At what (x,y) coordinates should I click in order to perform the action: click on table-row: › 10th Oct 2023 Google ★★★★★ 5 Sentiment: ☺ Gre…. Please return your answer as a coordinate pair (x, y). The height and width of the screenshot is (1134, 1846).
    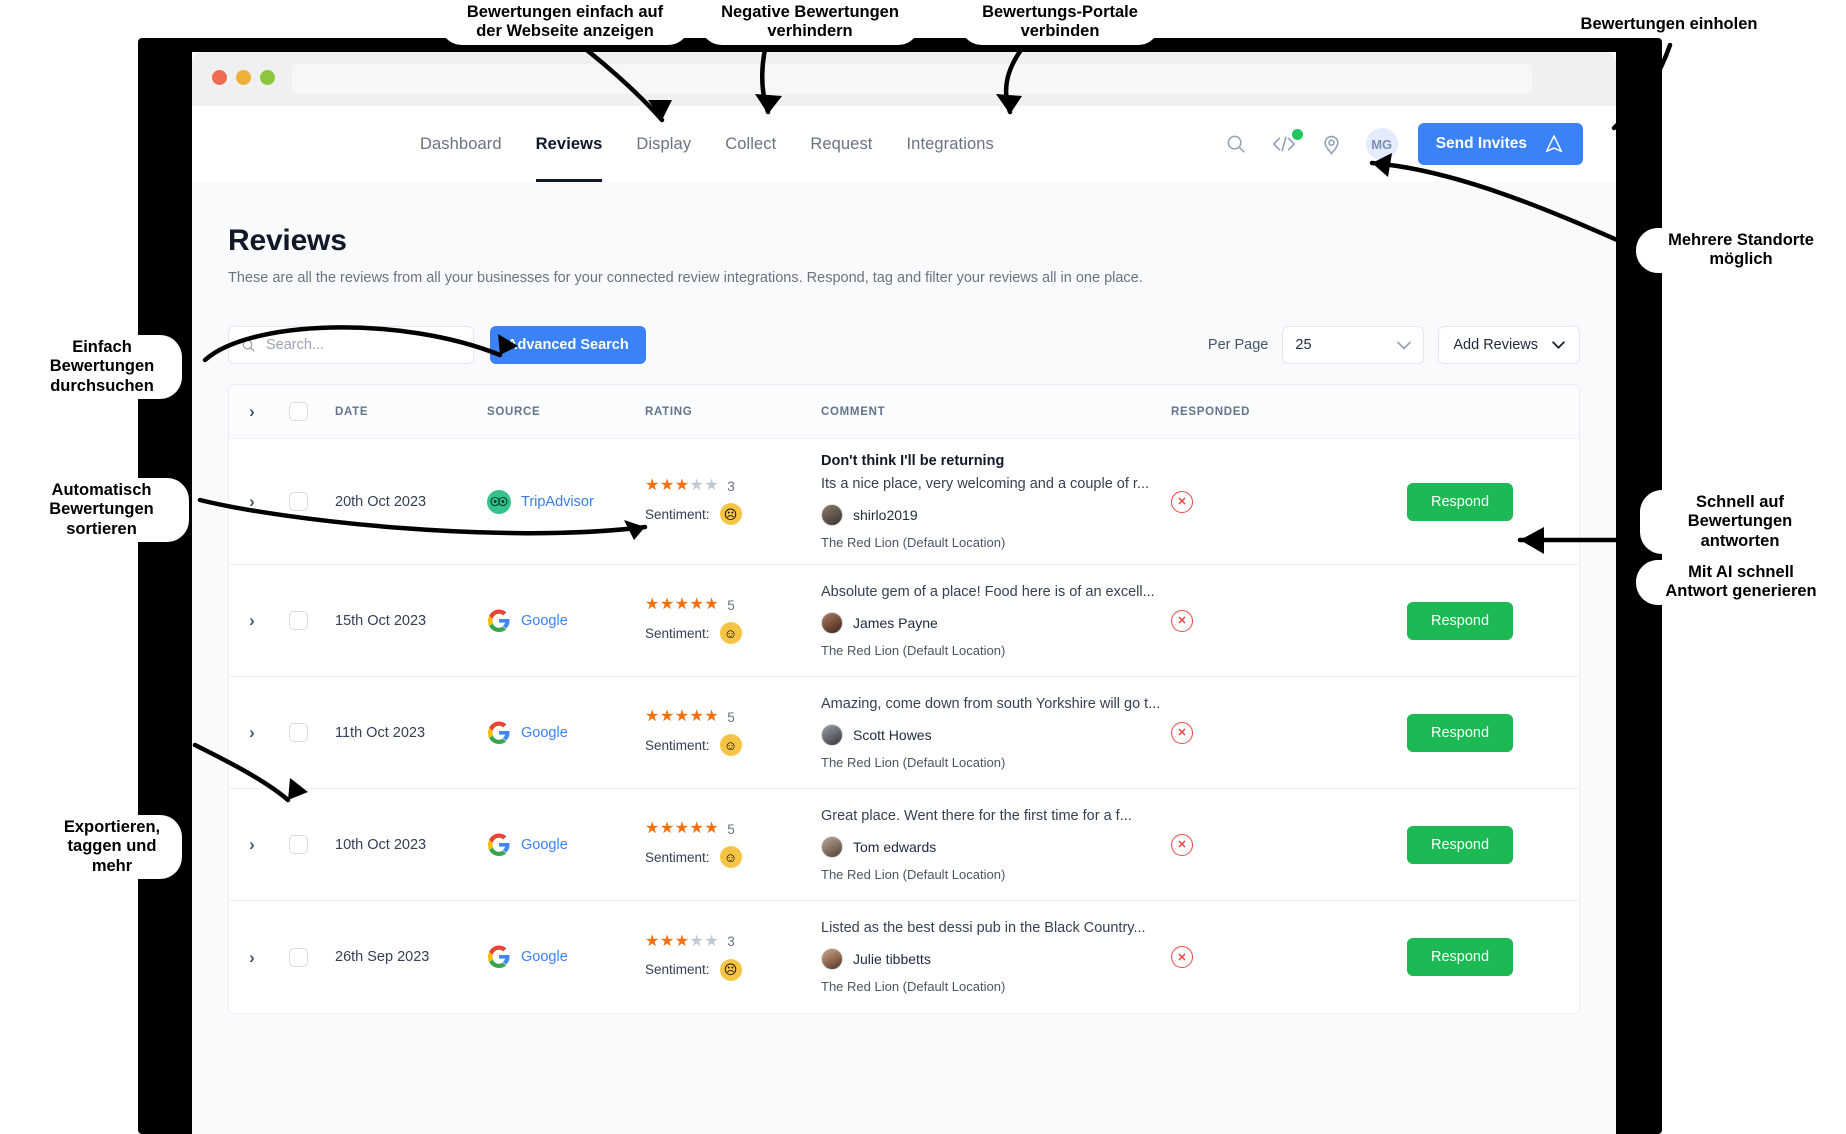
    Looking at the image, I should click on (904, 845).